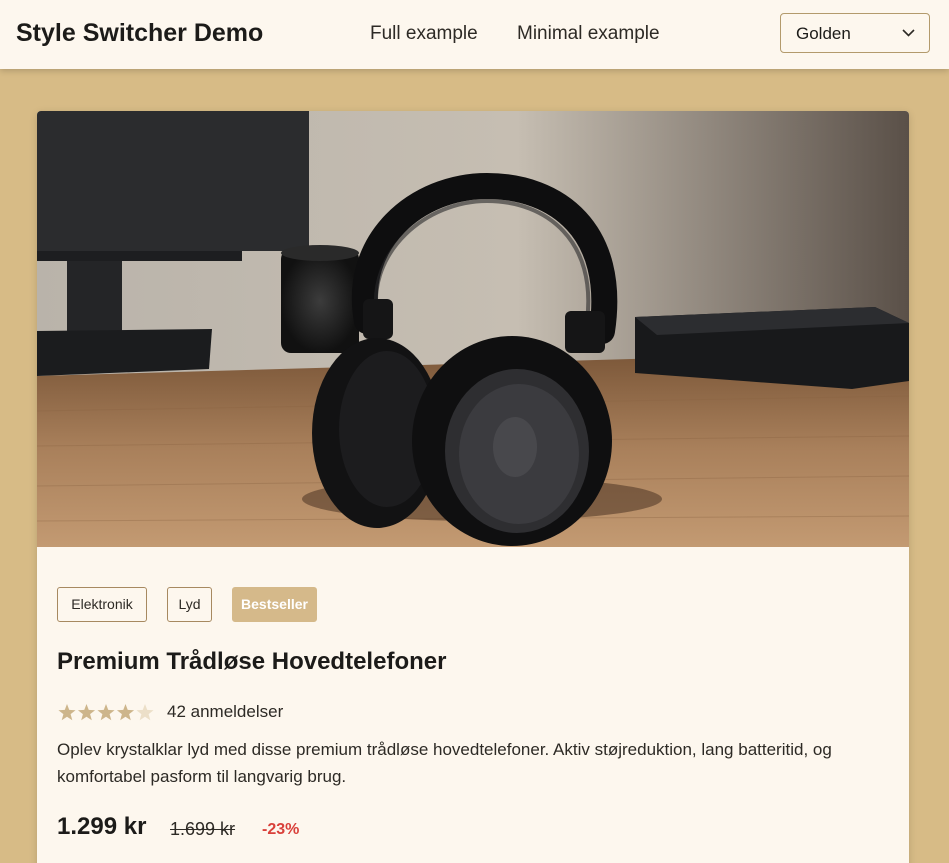  Describe the element at coordinates (855, 33) in the screenshot. I see `style-select: Golden` at that location.